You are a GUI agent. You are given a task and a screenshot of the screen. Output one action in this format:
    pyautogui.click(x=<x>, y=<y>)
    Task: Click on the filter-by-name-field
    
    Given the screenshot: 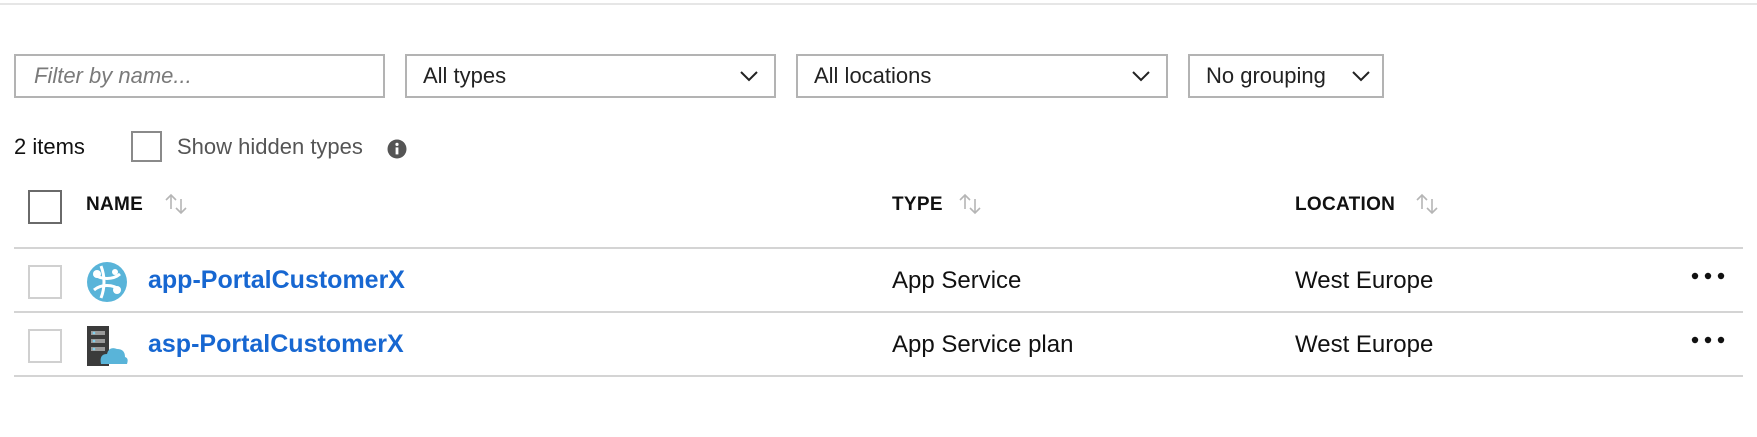 What is the action you would take?
    pyautogui.click(x=199, y=76)
    